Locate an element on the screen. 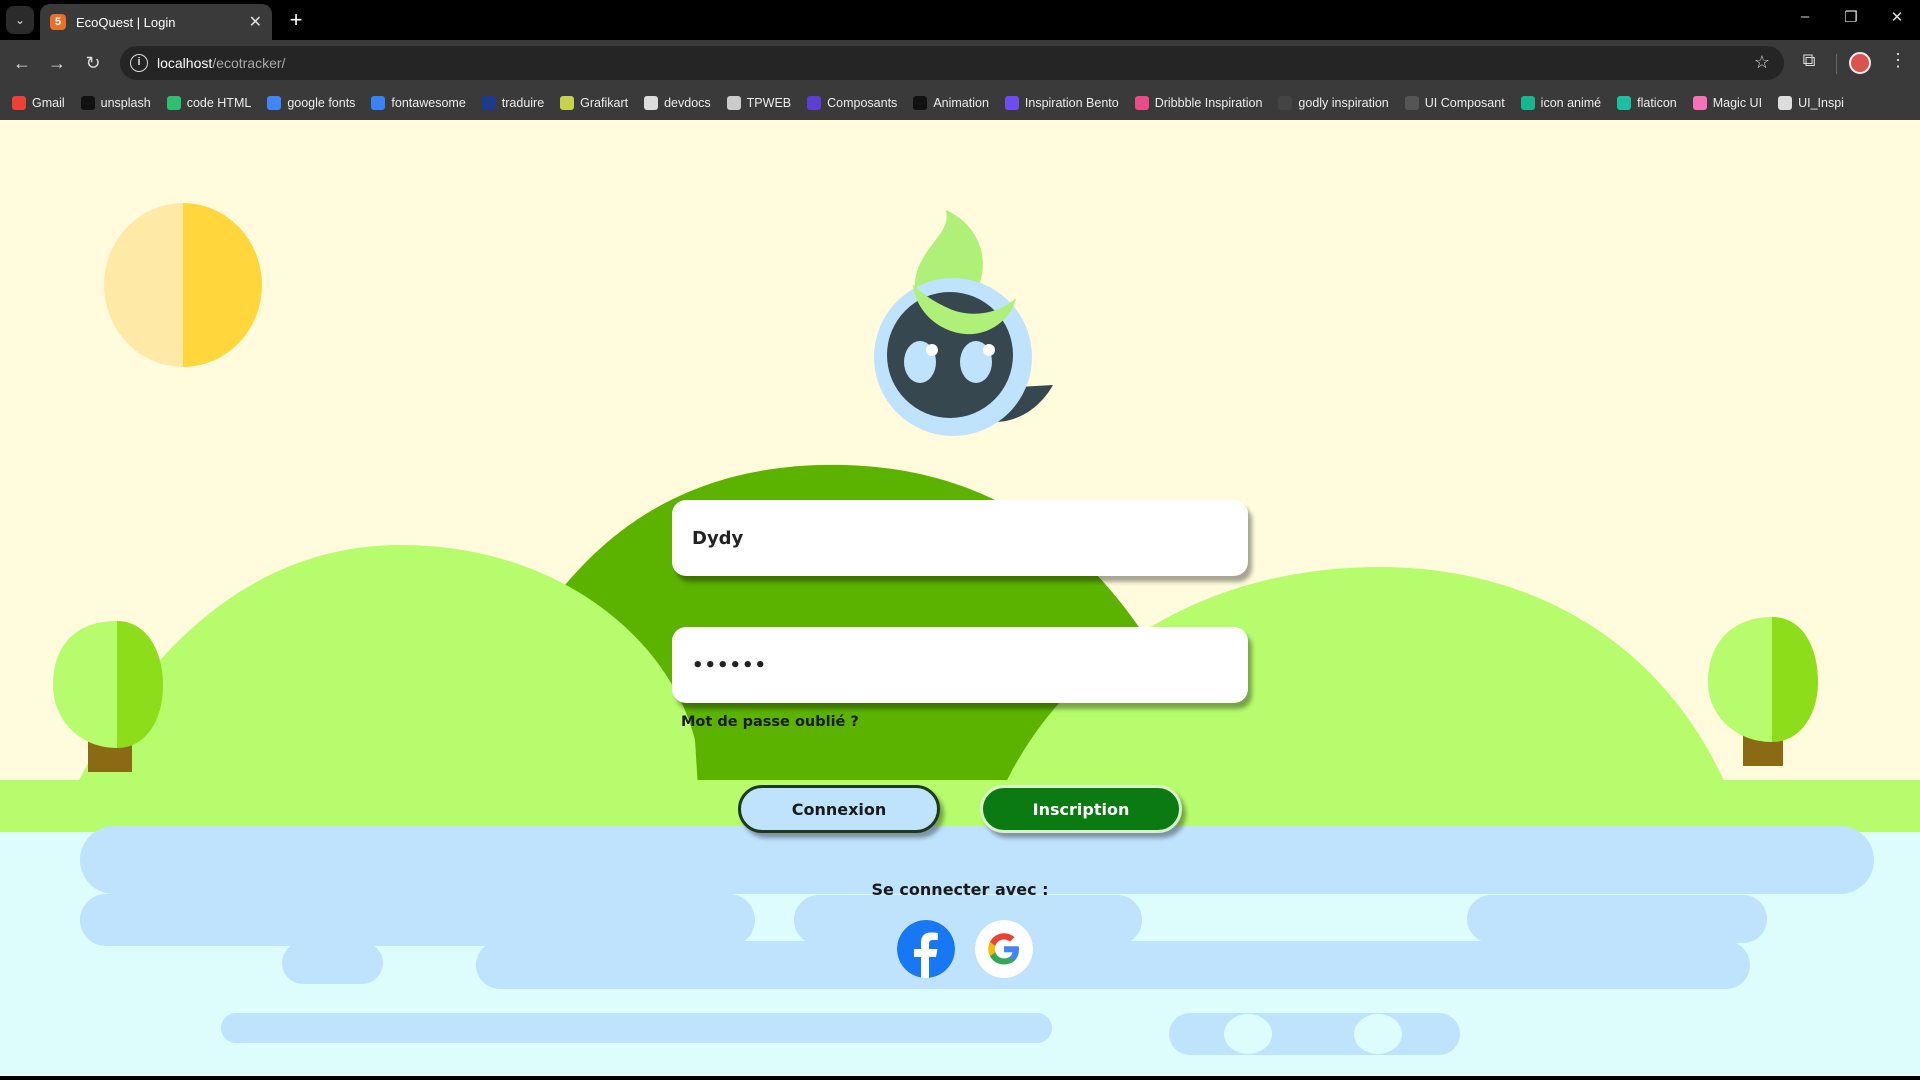 The height and width of the screenshot is (1080, 1920). bookmark-item: unsplash is located at coordinates (115, 103).